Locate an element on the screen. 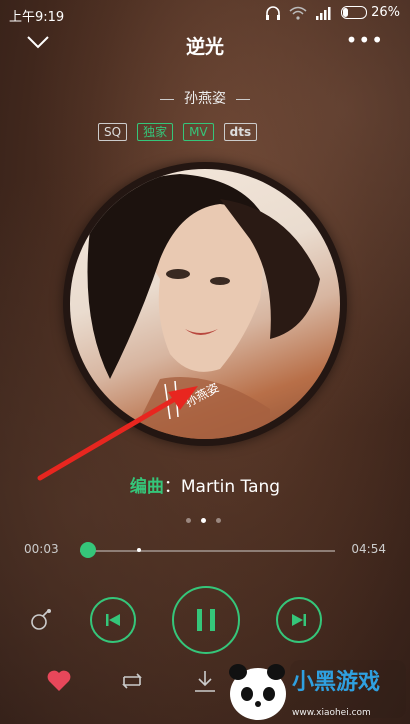  watermark-text: 小黑游戏 is located at coordinates (336, 682).